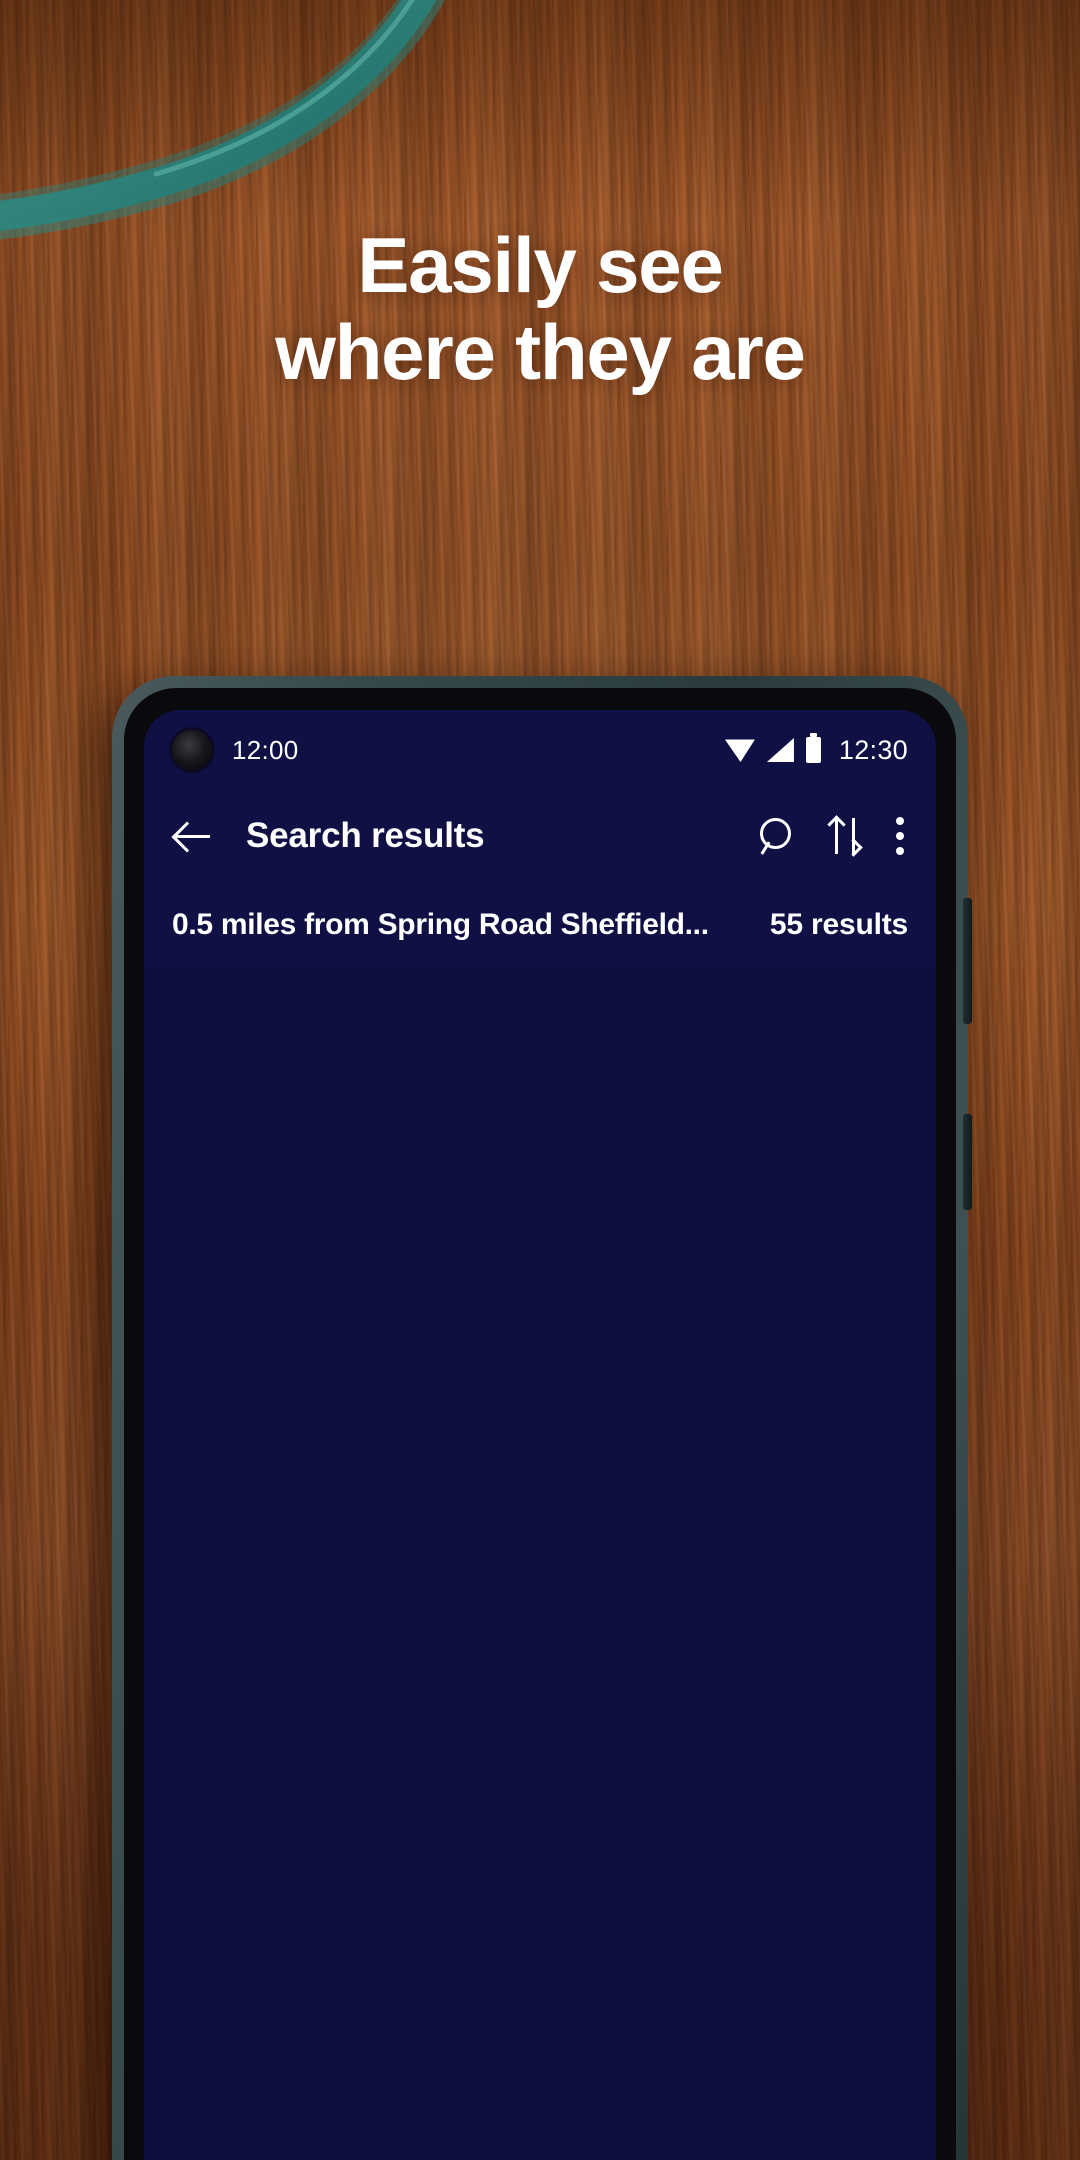 The height and width of the screenshot is (2160, 1080). I want to click on wifi-icon, so click(739, 750).